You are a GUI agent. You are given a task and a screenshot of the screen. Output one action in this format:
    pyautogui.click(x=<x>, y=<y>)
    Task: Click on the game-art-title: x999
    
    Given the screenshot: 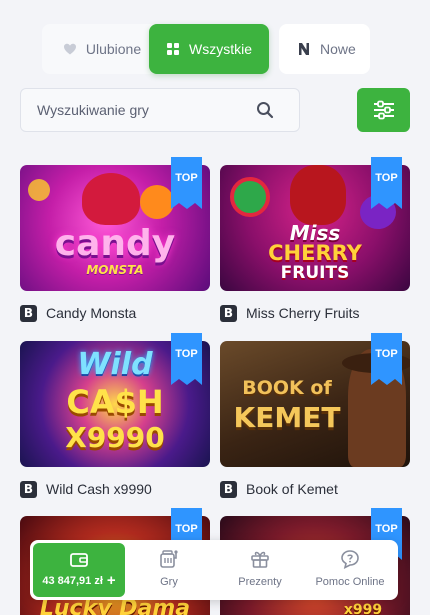 What is the action you would take?
    pyautogui.click(x=363, y=608)
    